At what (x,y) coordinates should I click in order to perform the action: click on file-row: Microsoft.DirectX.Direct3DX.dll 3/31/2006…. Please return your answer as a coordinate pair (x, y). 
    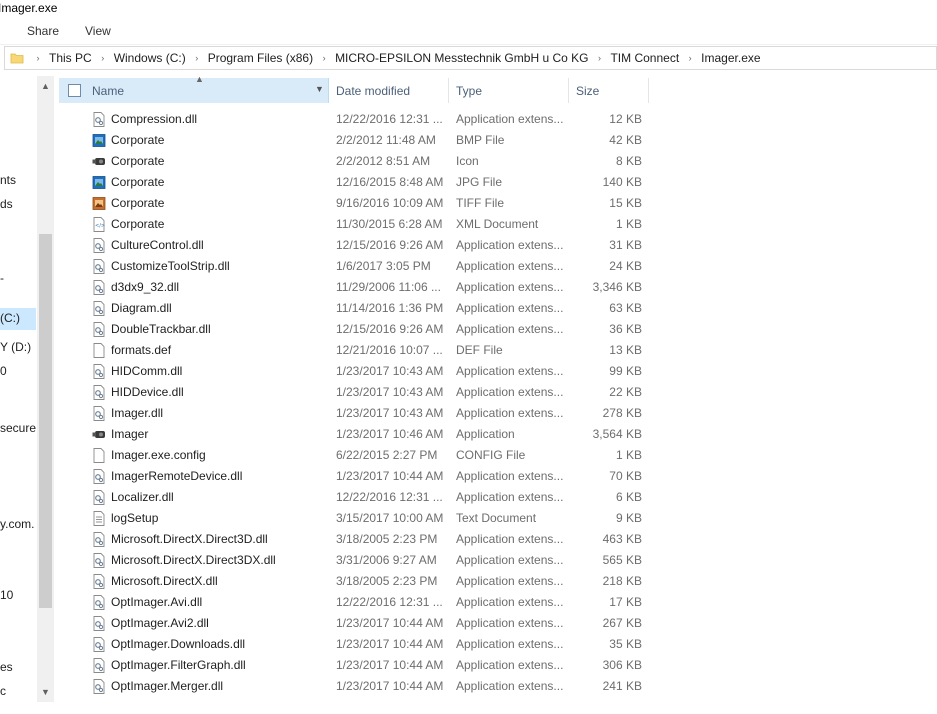
    Looking at the image, I should click on (354, 560).